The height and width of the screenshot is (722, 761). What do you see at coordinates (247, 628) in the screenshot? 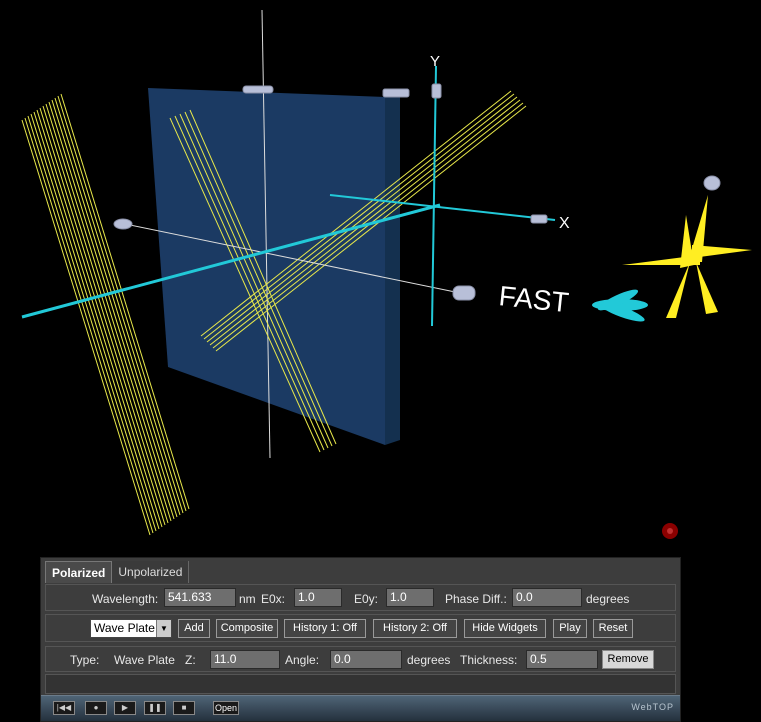
I see `composite-button: Composite` at bounding box center [247, 628].